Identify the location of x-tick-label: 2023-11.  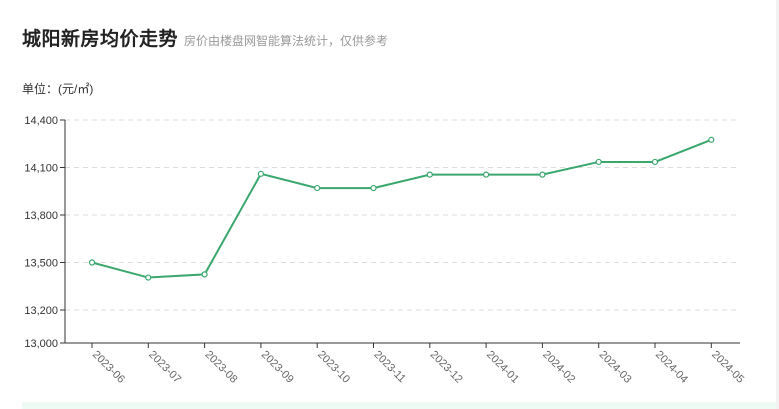
(389, 367).